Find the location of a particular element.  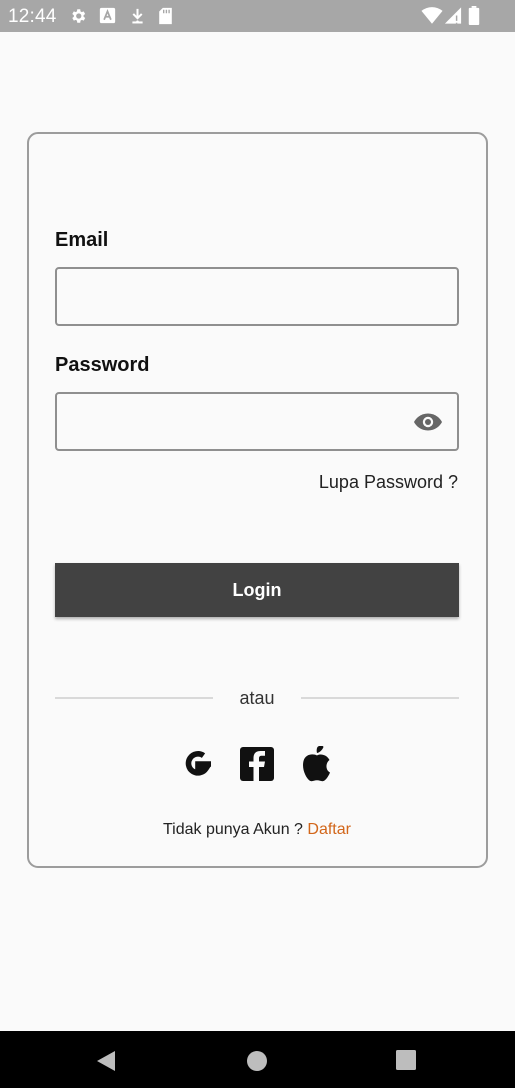

signup-link: Daftar is located at coordinates (329, 829).